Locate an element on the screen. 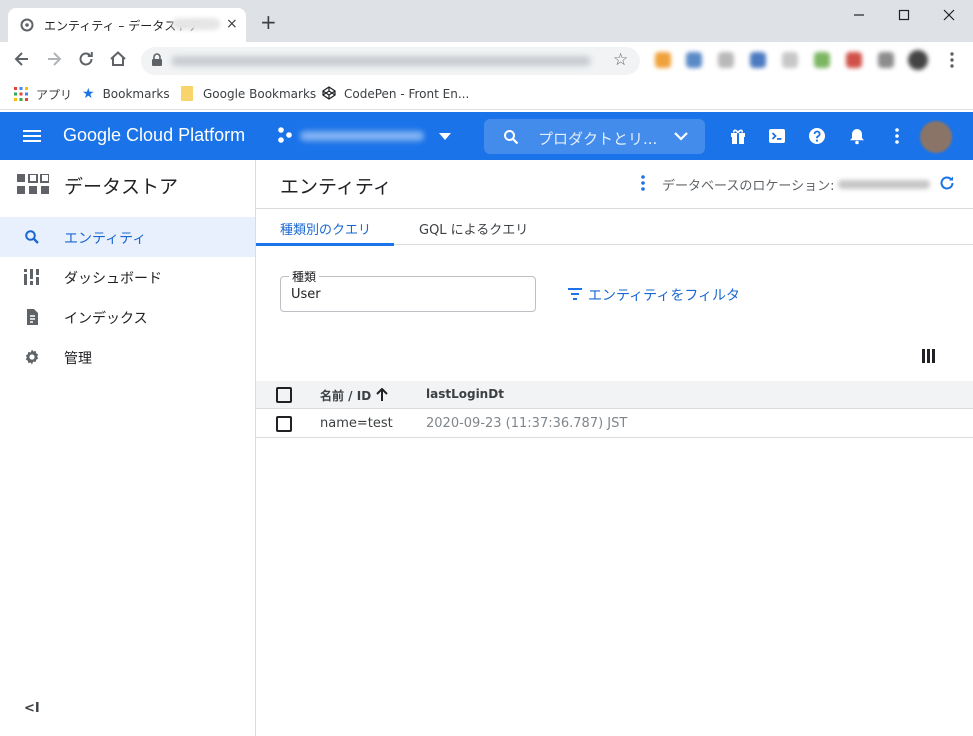 The width and height of the screenshot is (973, 736). refresh-icon is located at coordinates (947, 183).